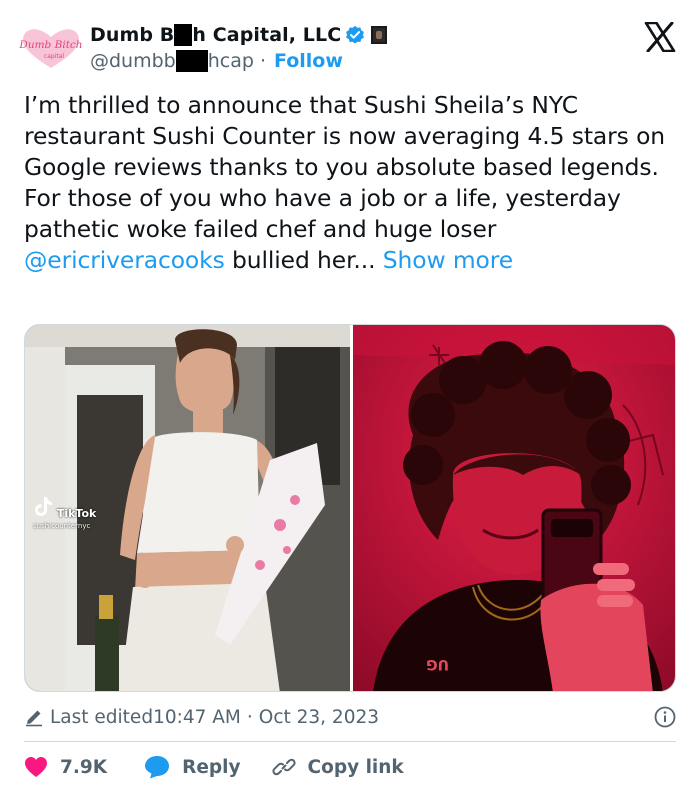  Describe the element at coordinates (76, 513) in the screenshot. I see `tiktok-brand: TikTok` at that location.